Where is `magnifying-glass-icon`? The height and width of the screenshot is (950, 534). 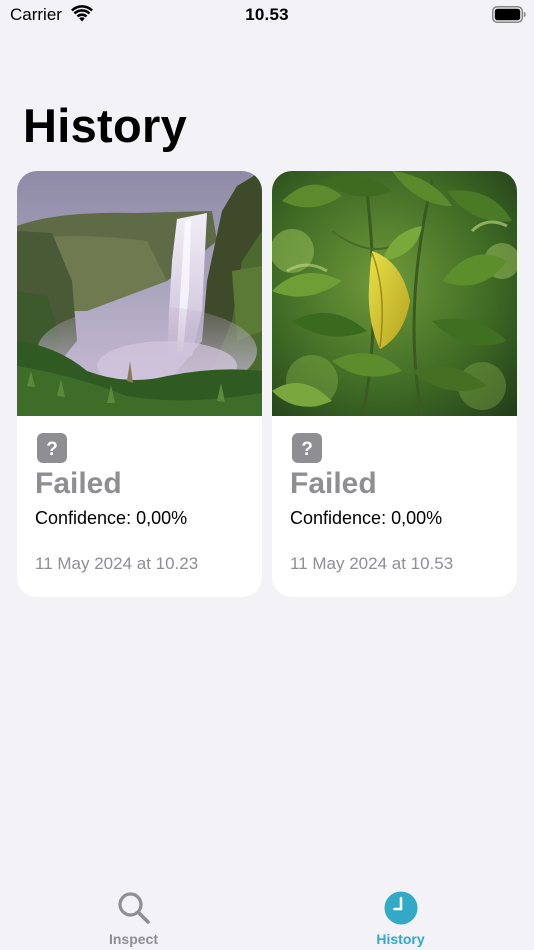 magnifying-glass-icon is located at coordinates (134, 908).